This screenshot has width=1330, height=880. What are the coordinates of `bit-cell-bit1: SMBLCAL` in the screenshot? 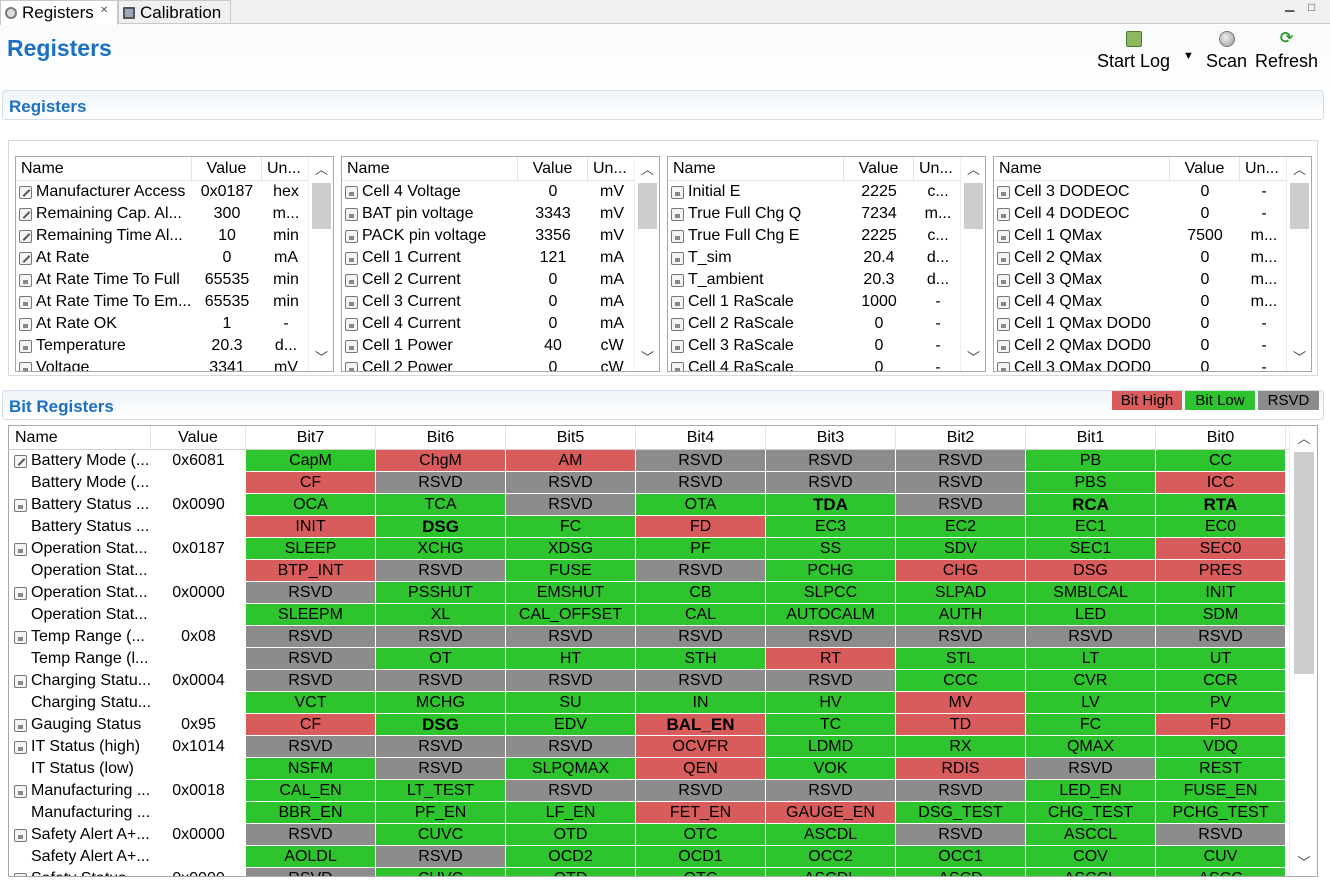 It's located at (1091, 593).